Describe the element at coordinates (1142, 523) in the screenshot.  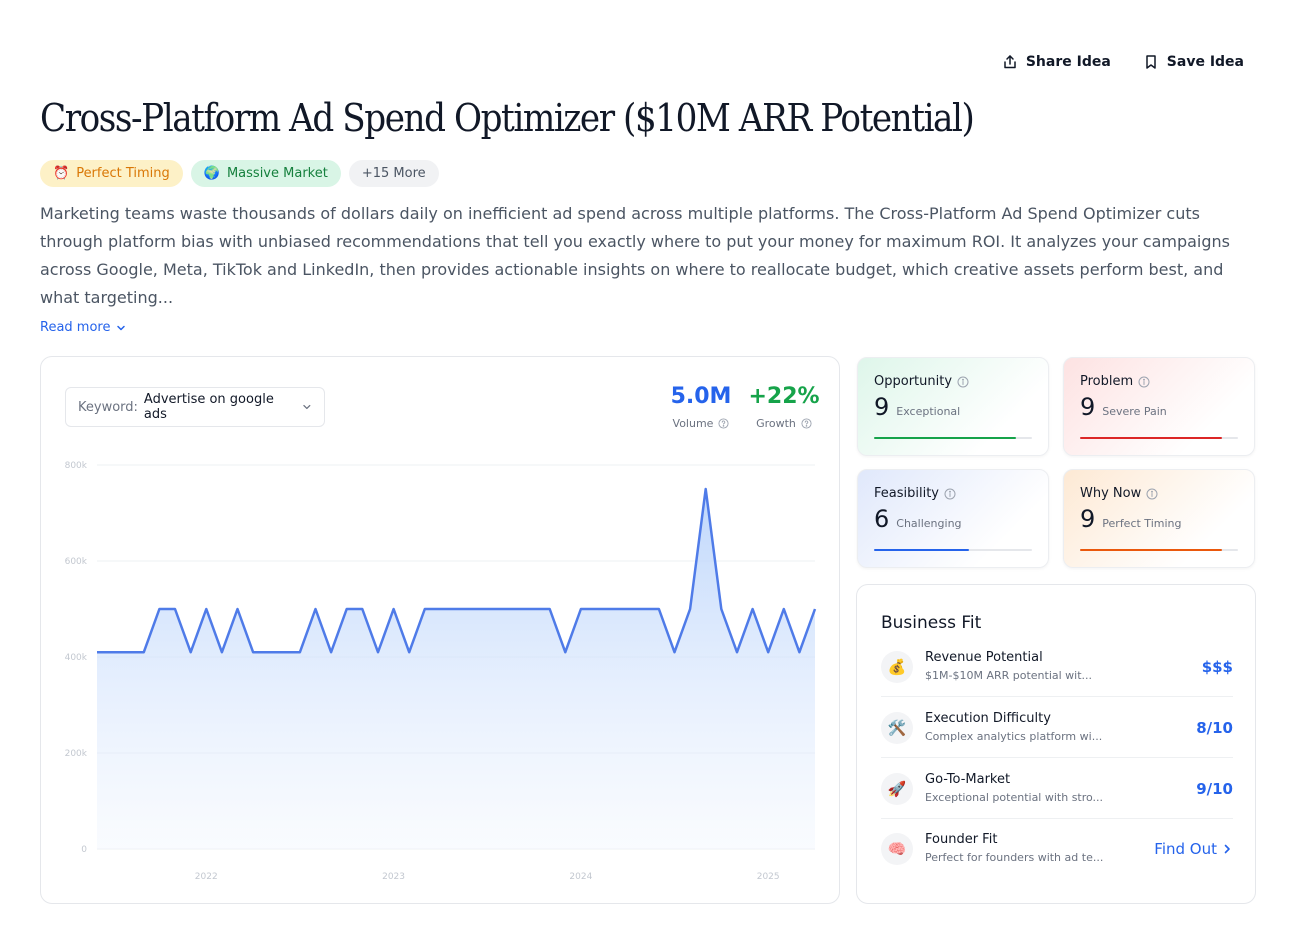
I see `why-now-rating: Perfect Timing` at that location.